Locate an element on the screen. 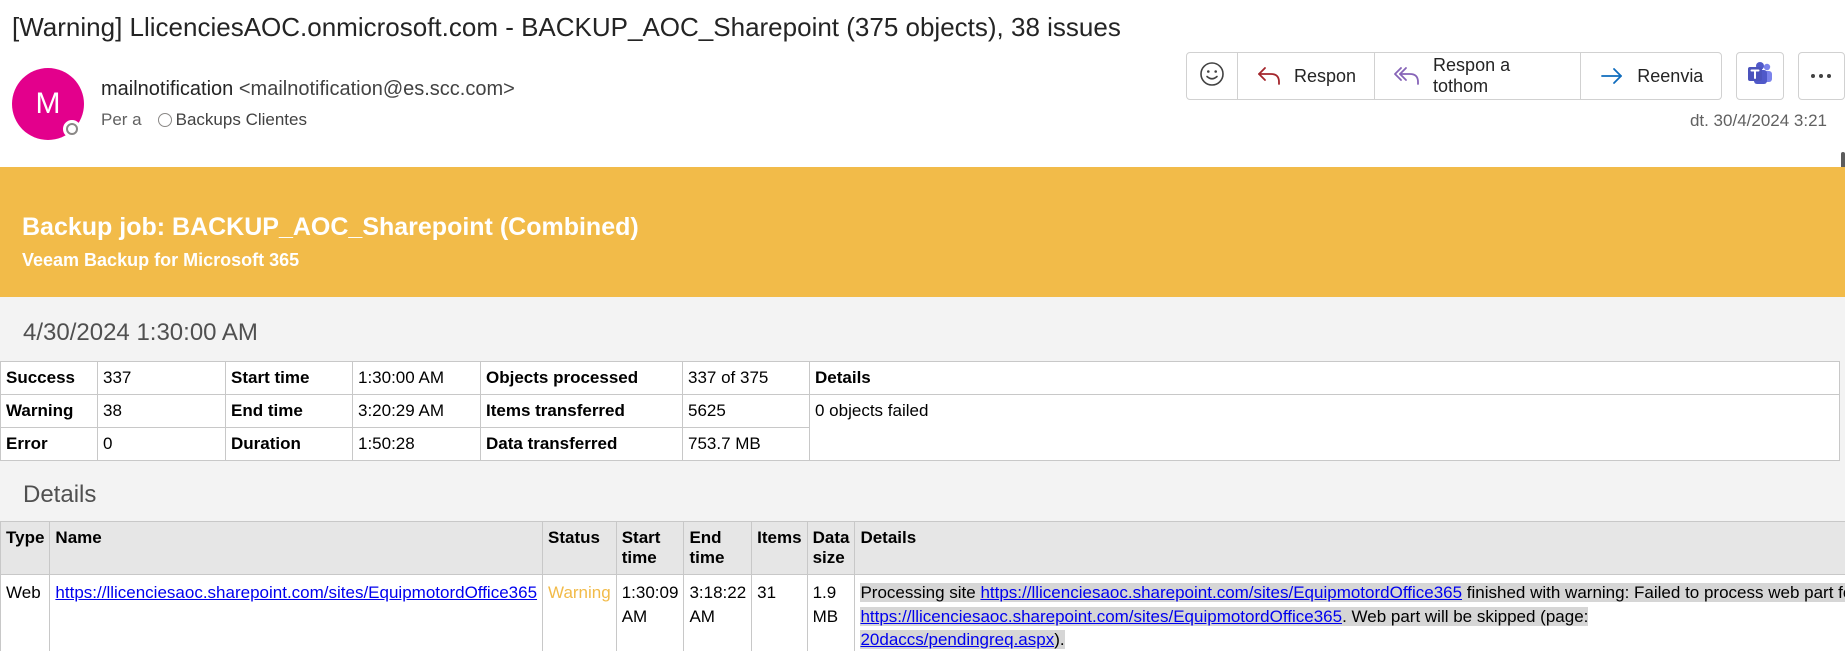 Image resolution: width=1845 pixels, height=651 pixels. teams-icon is located at coordinates (1760, 76).